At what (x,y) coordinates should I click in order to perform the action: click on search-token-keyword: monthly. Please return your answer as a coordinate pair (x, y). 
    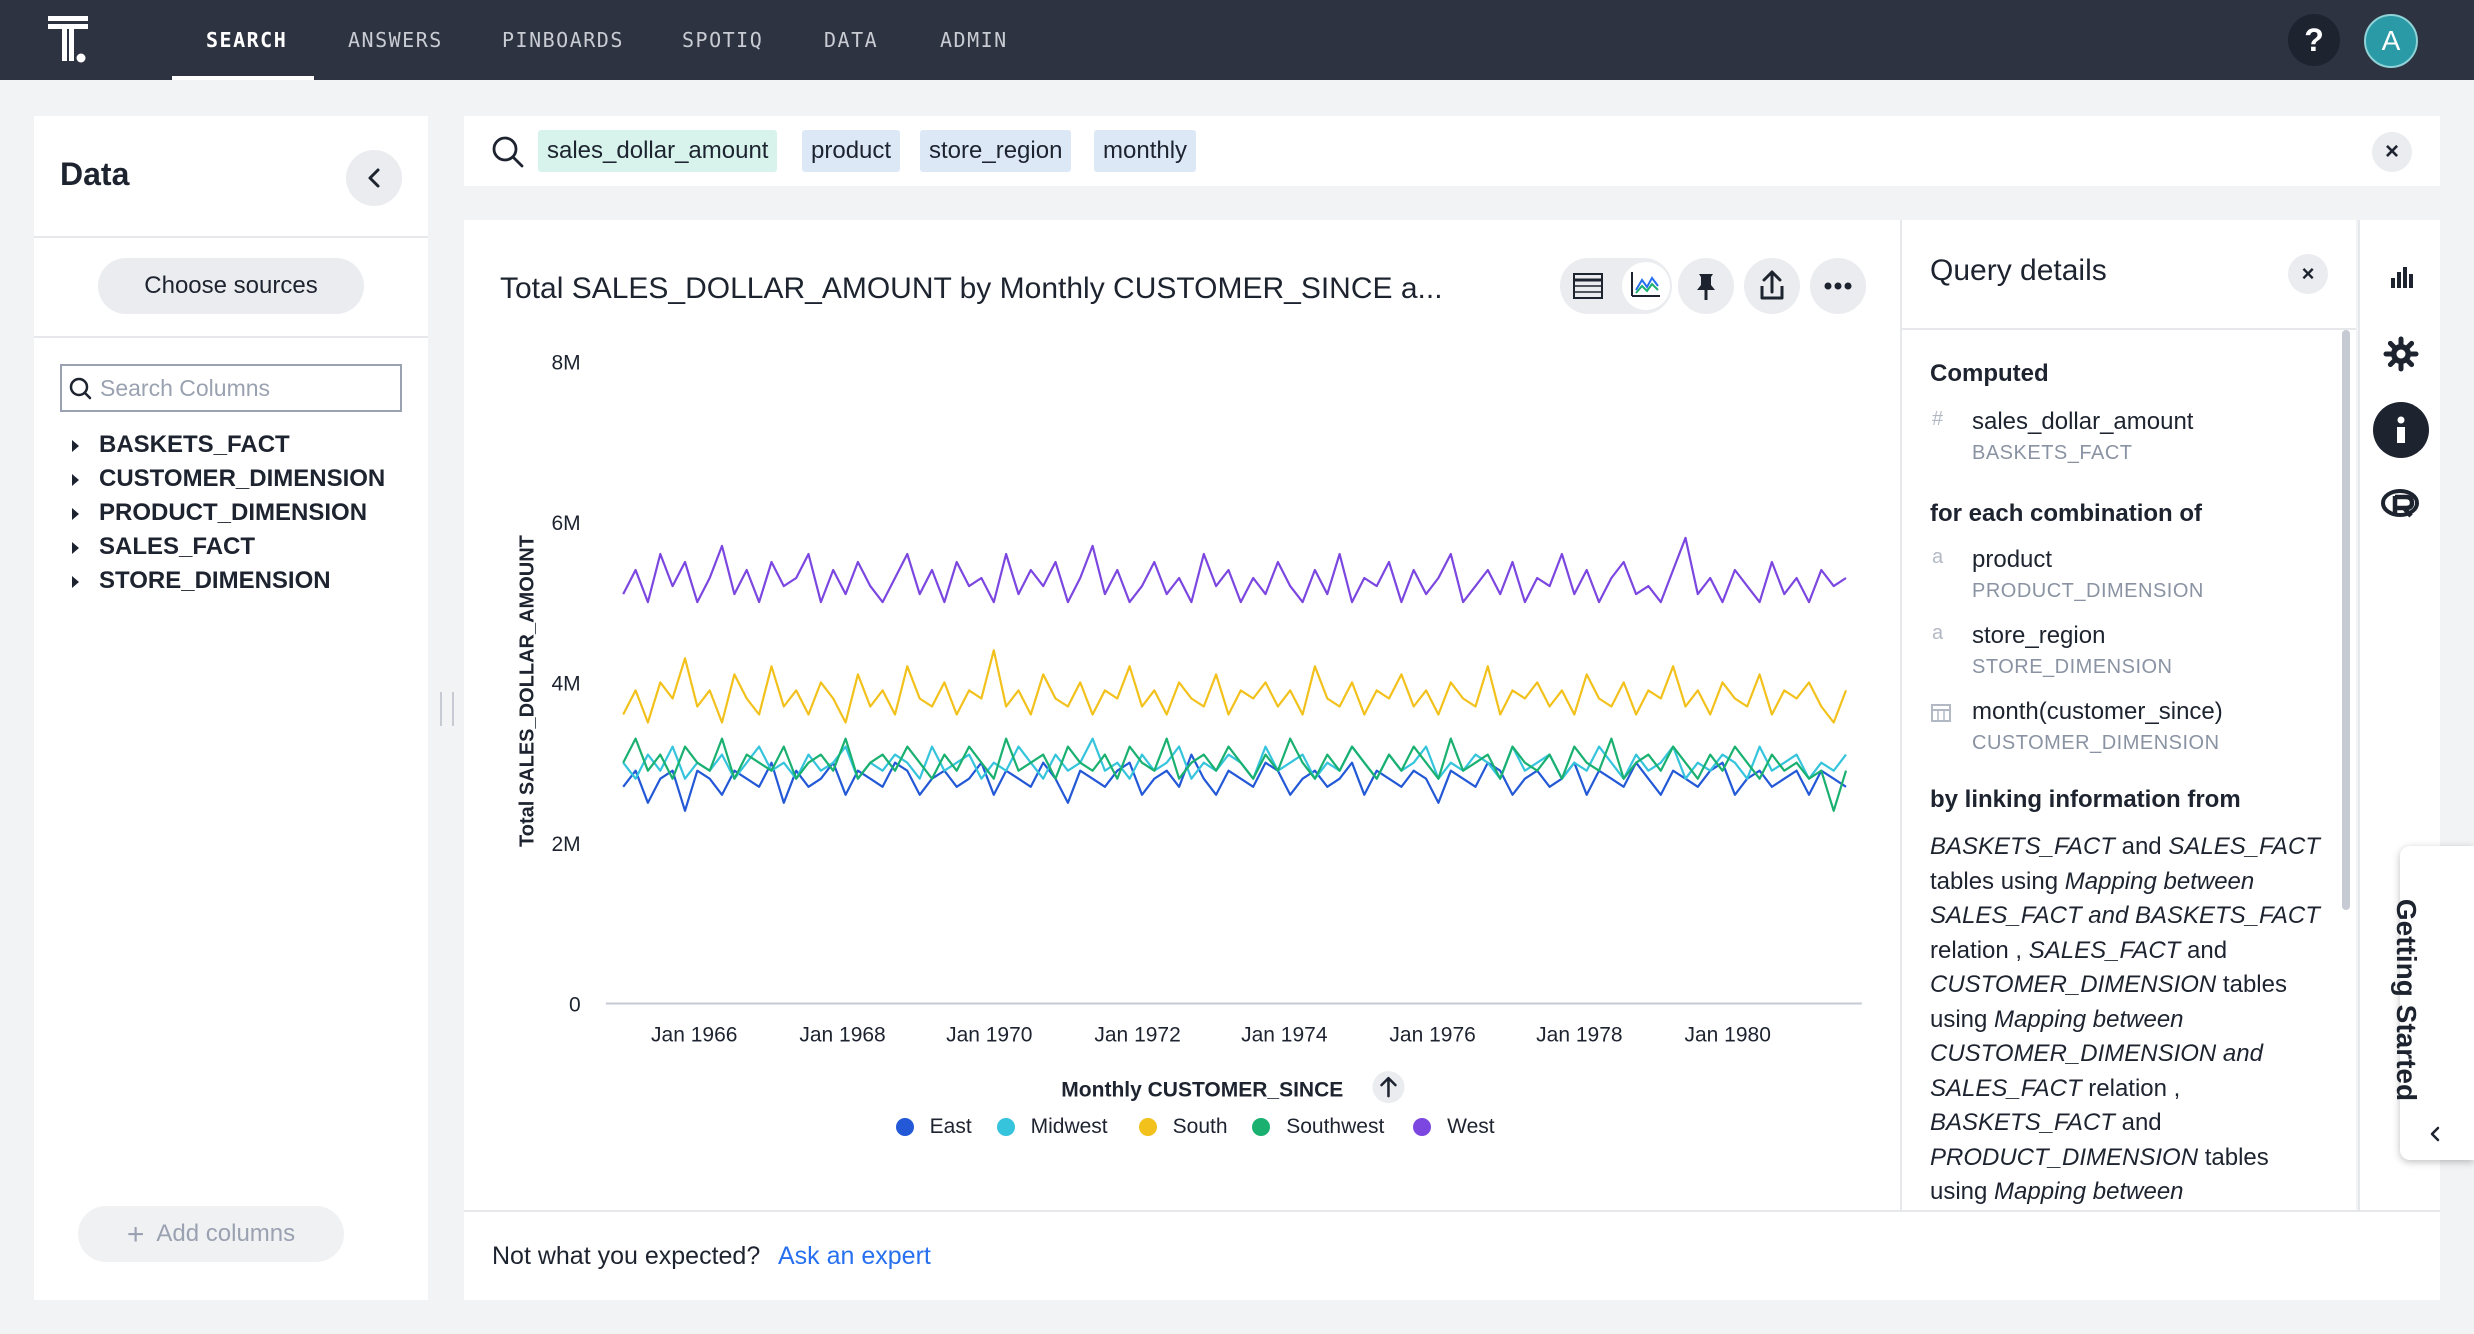
    Looking at the image, I should click on (1145, 151).